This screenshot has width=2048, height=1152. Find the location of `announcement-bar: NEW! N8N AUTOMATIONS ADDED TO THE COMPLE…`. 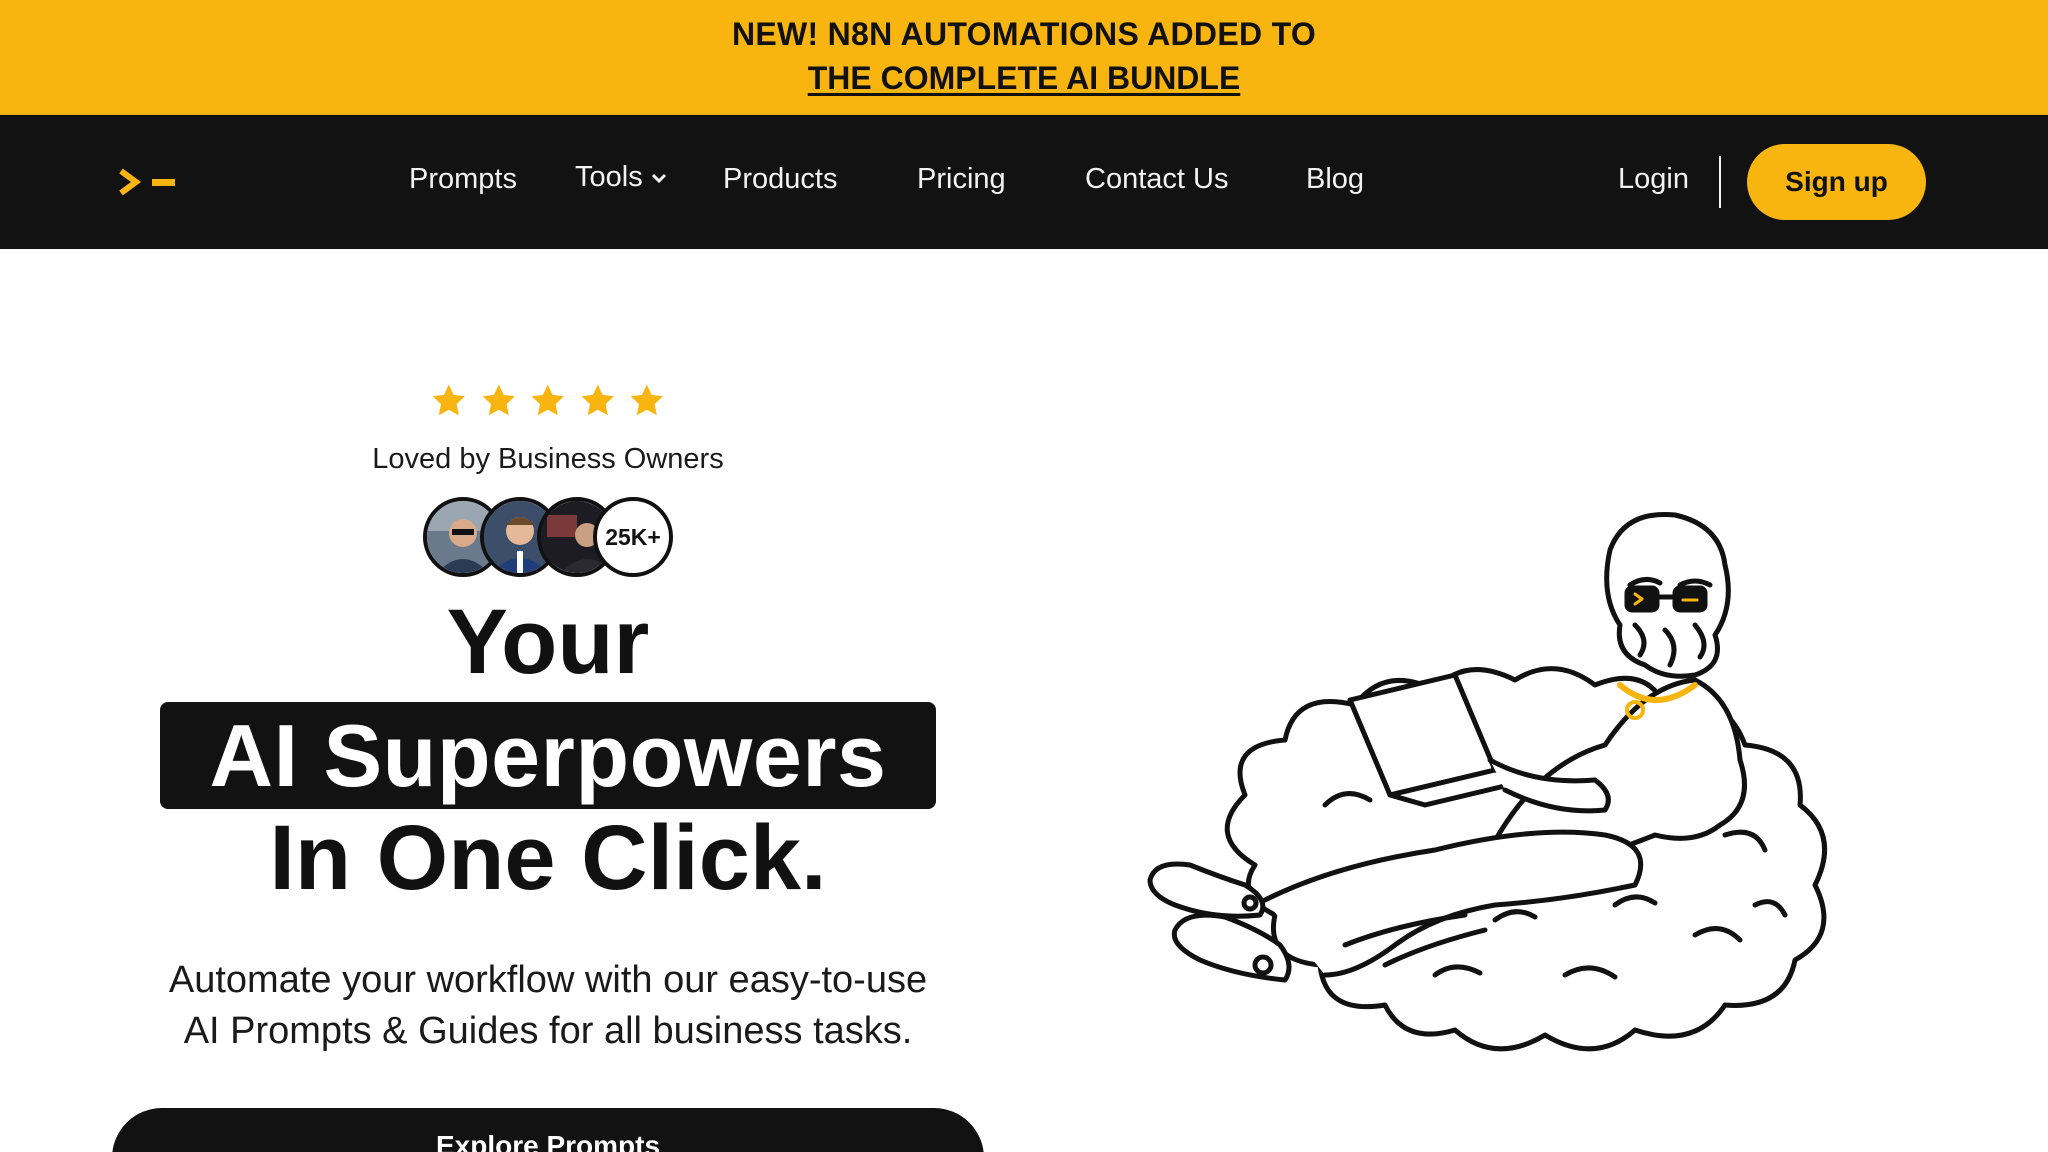

announcement-bar: NEW! N8N AUTOMATIONS ADDED TO THE COMPLE… is located at coordinates (1024, 57).